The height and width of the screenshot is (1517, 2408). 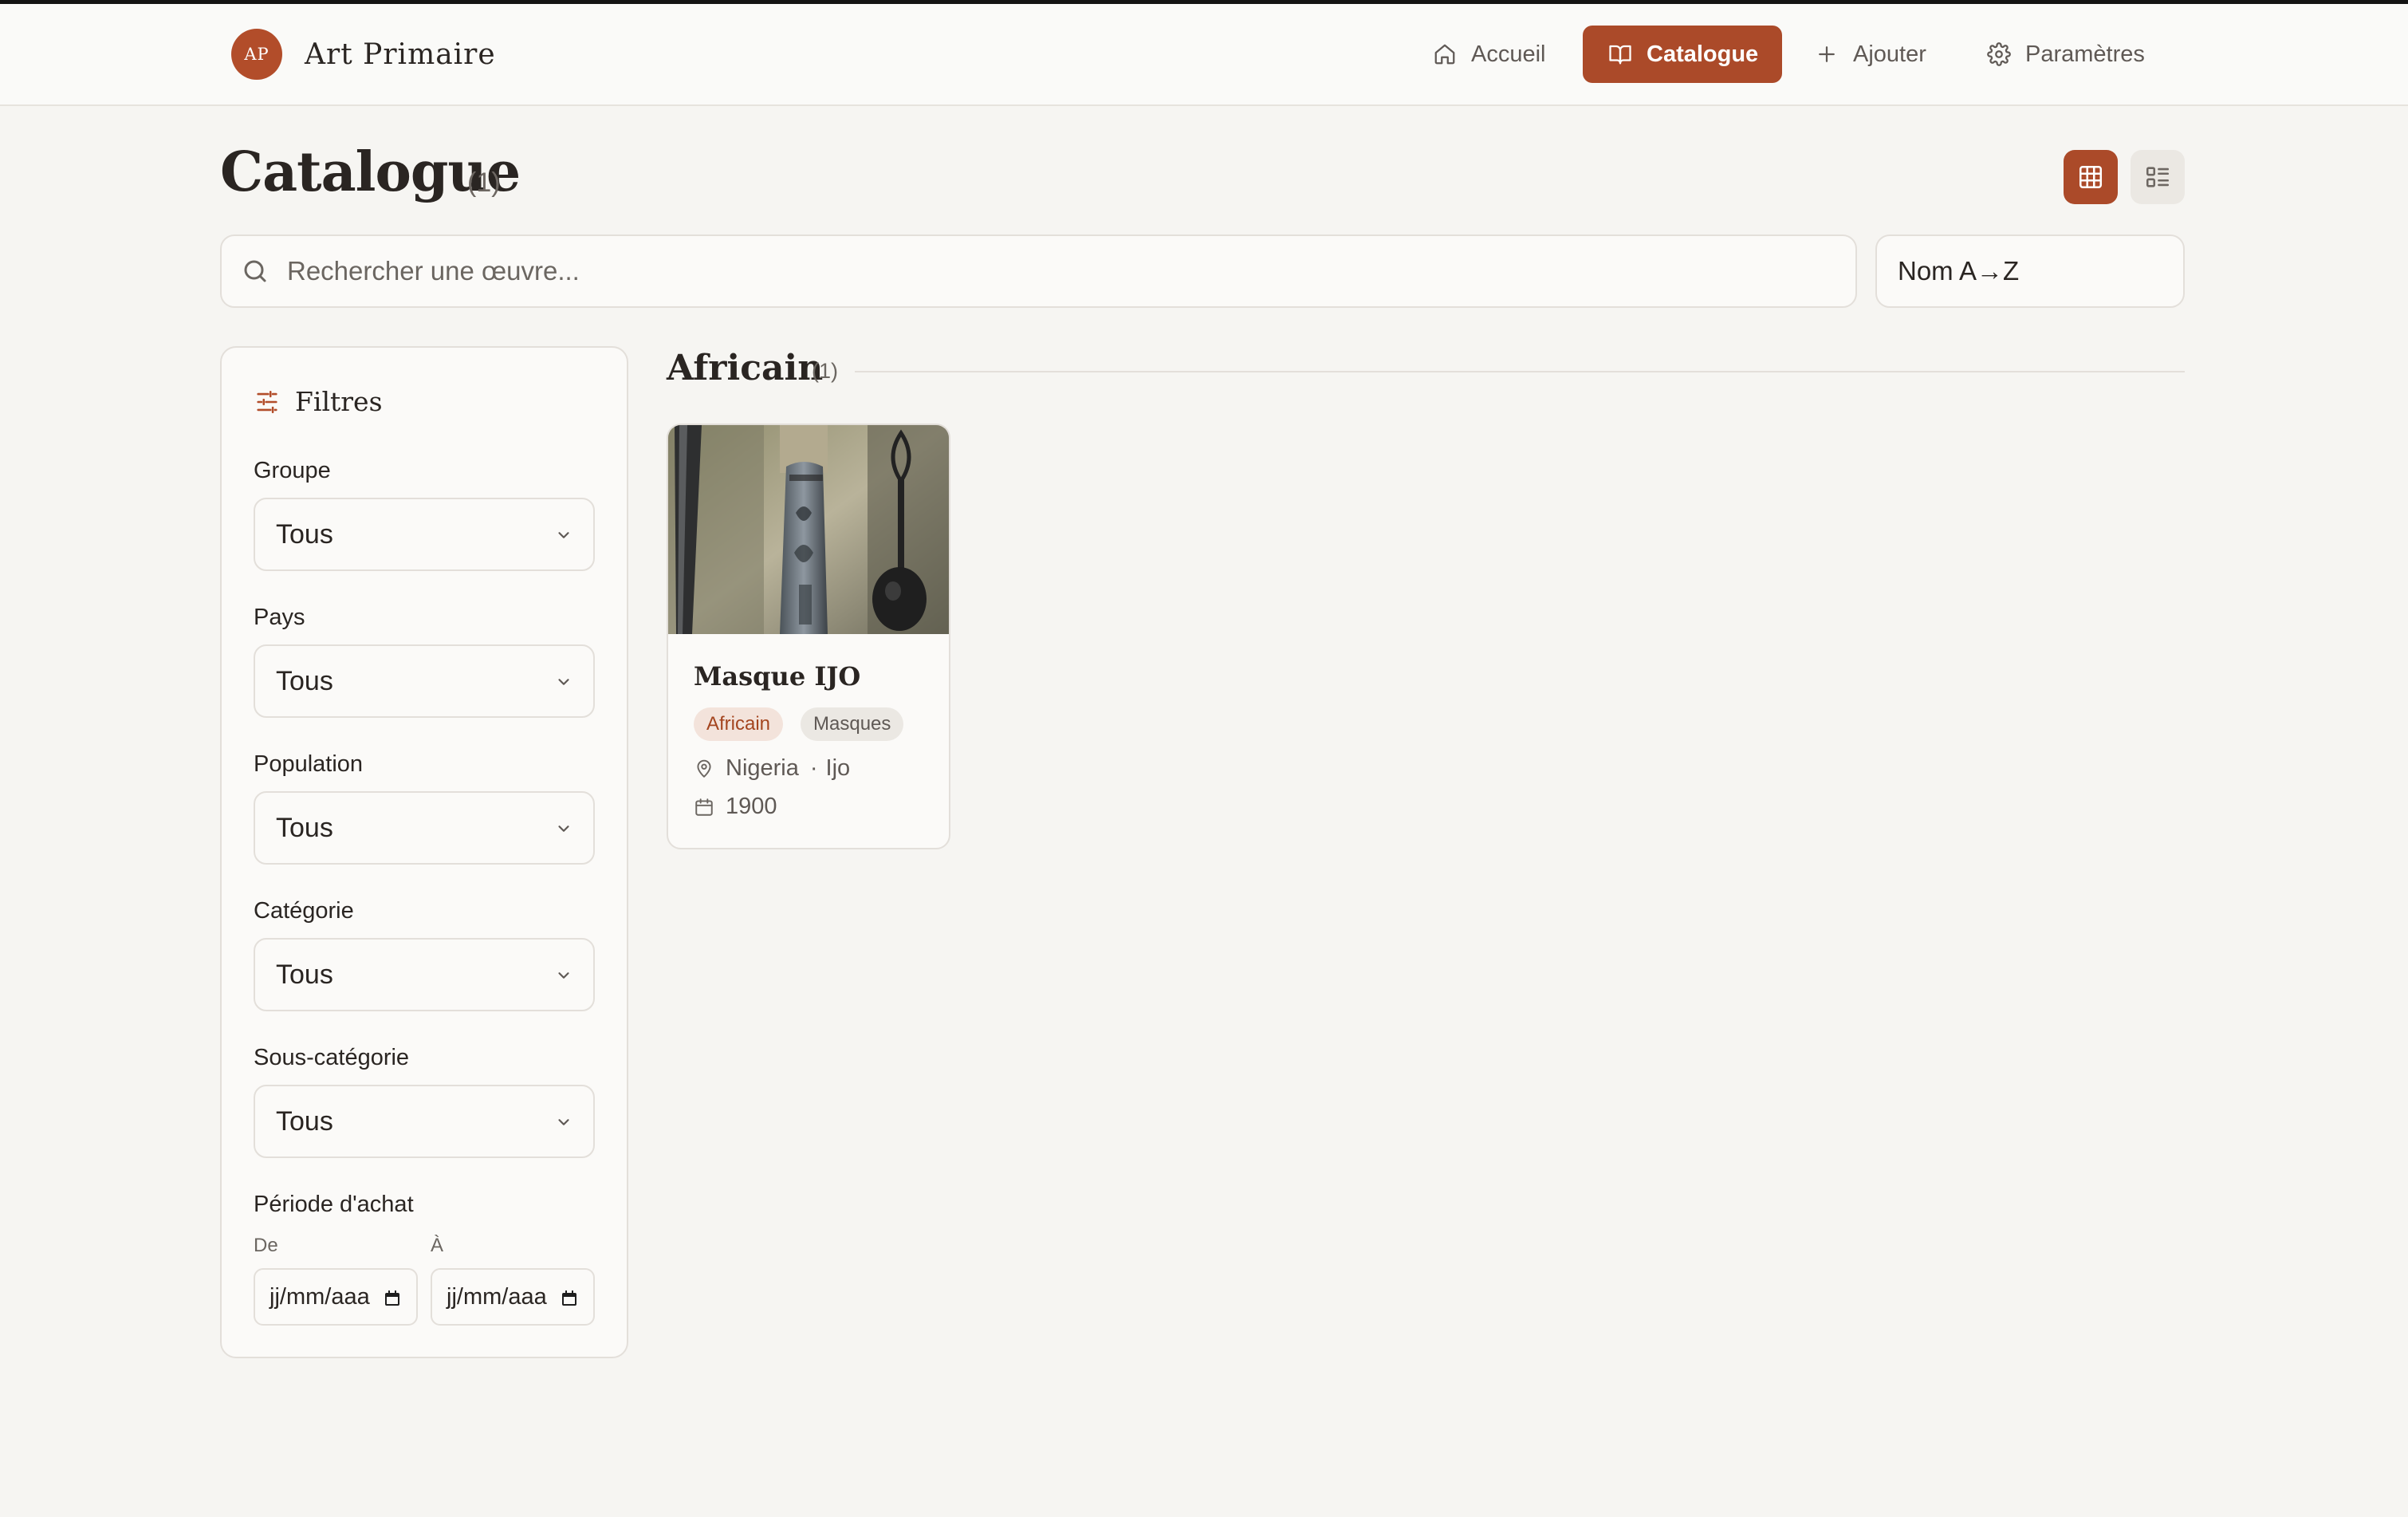 What do you see at coordinates (1445, 54) in the screenshot?
I see `home-icon` at bounding box center [1445, 54].